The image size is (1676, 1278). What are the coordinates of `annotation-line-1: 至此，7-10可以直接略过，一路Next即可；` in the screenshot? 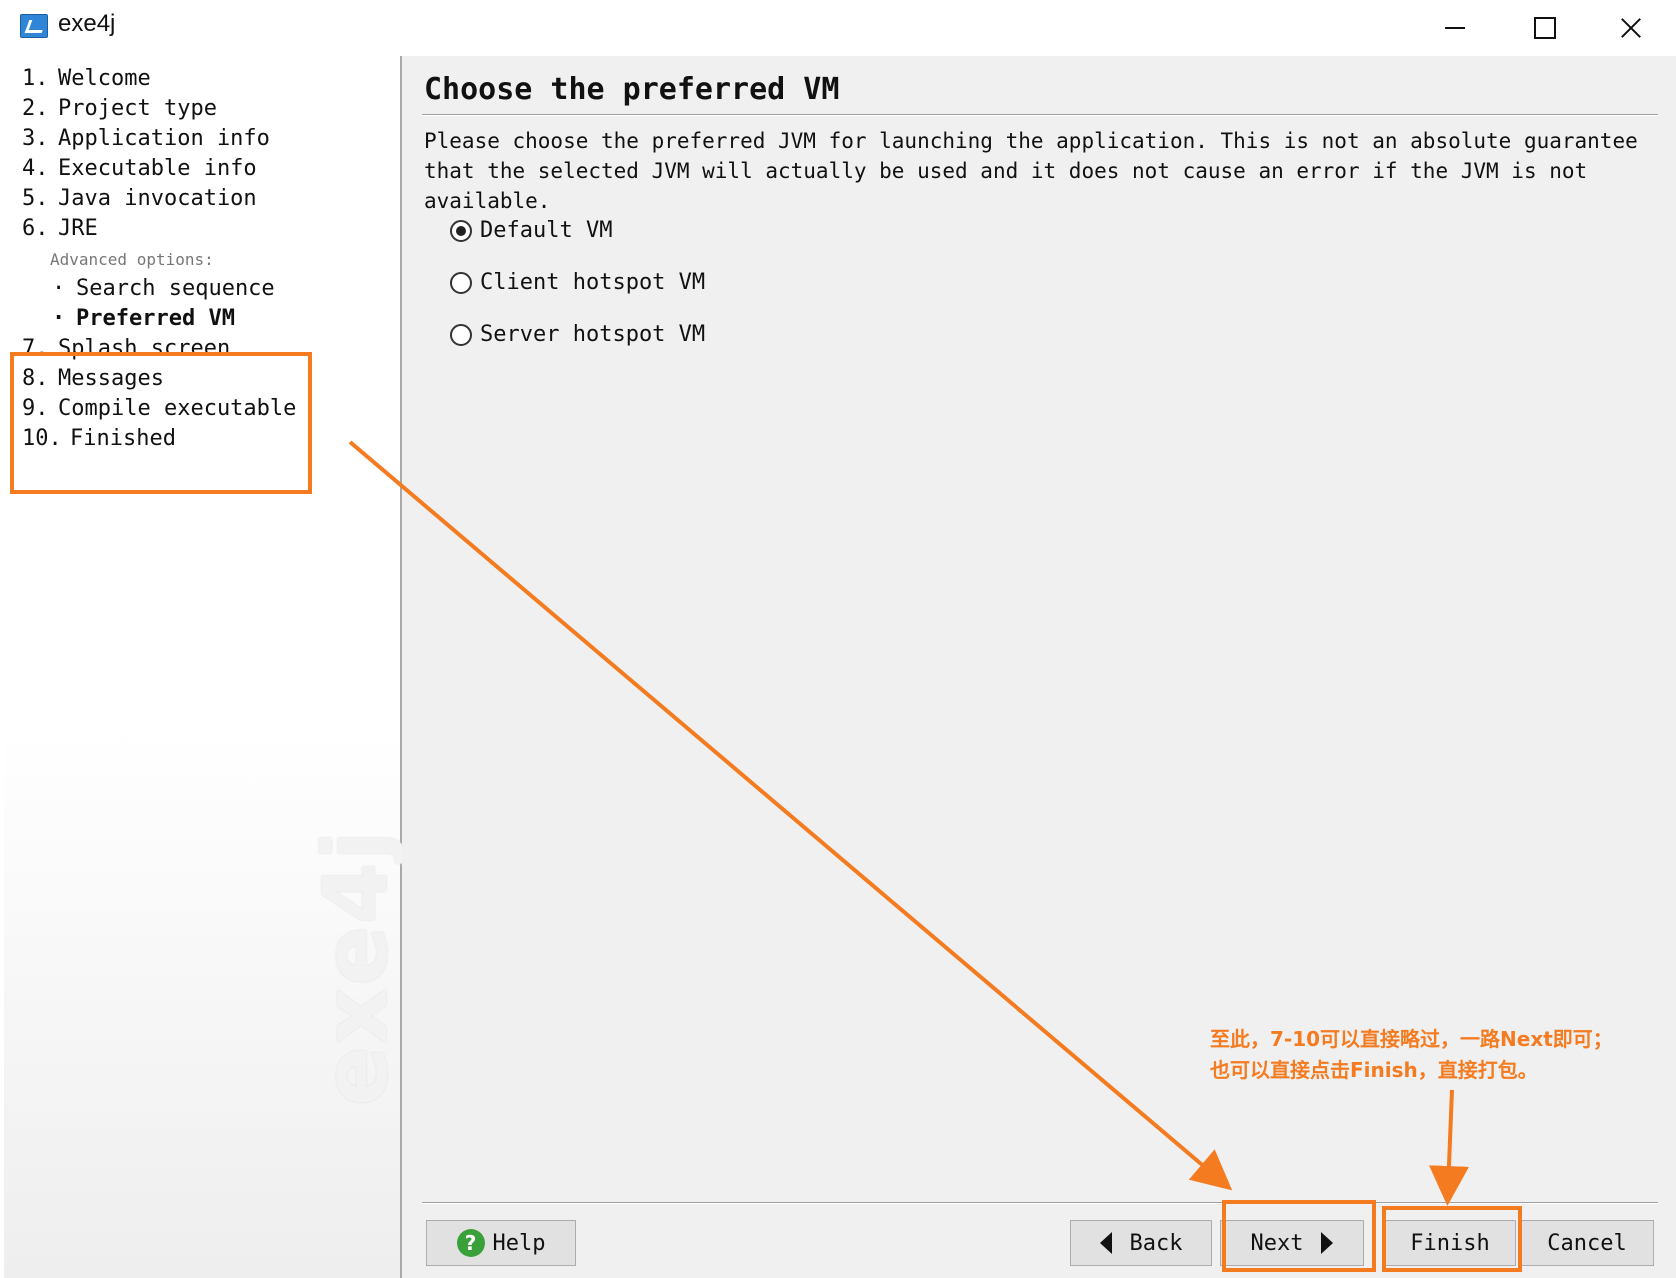 It's located at (1411, 1039).